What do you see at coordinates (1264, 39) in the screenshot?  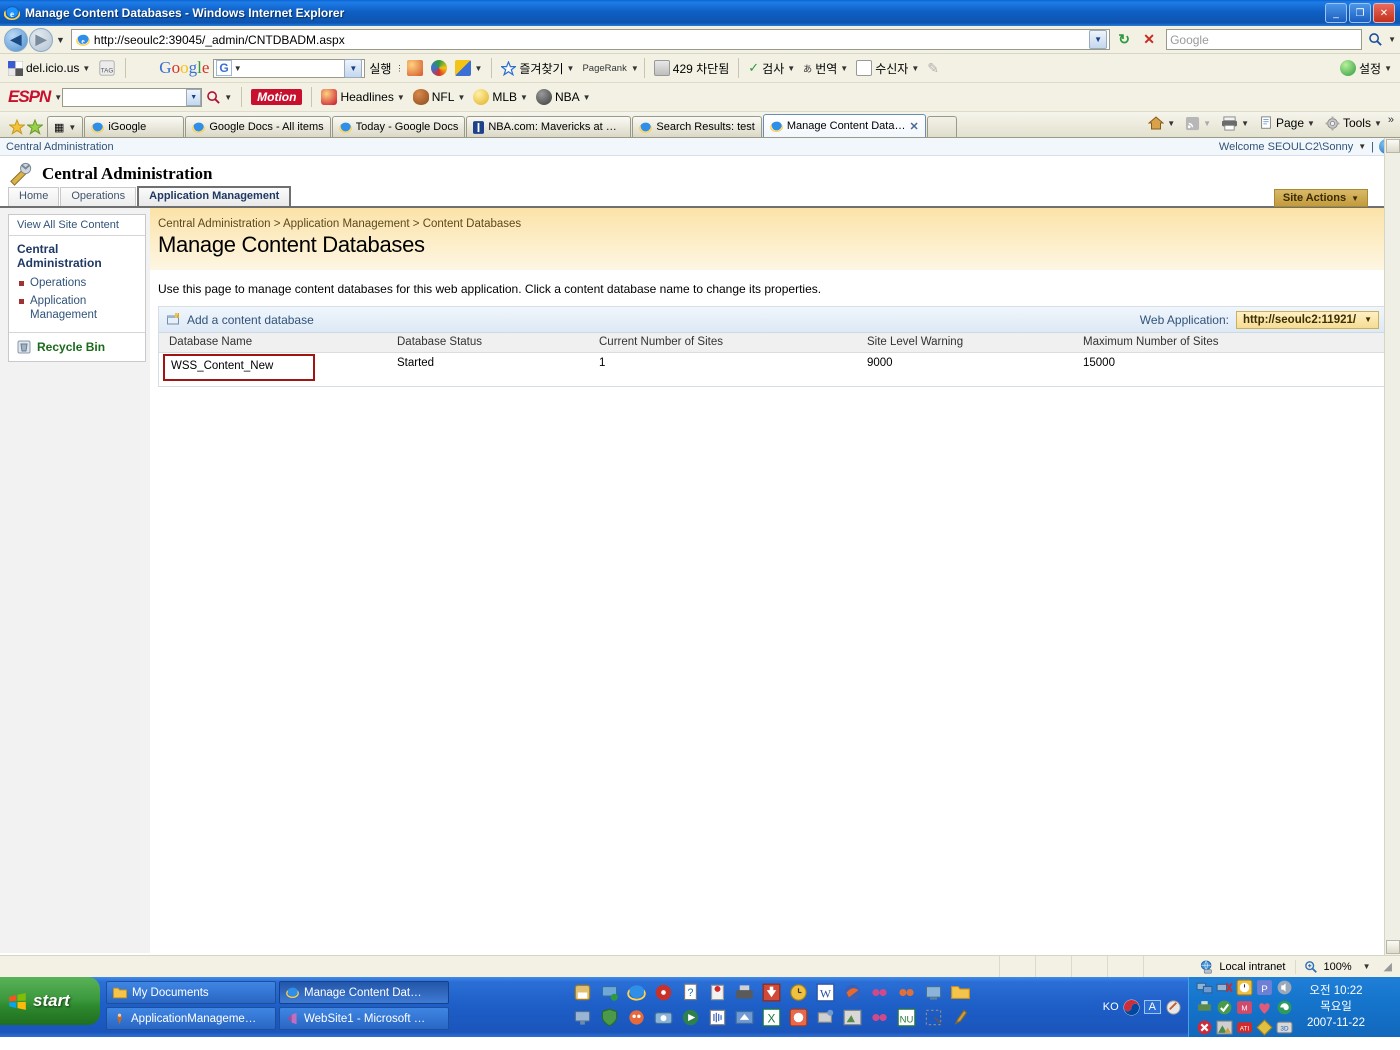 I see `search-input: Google` at bounding box center [1264, 39].